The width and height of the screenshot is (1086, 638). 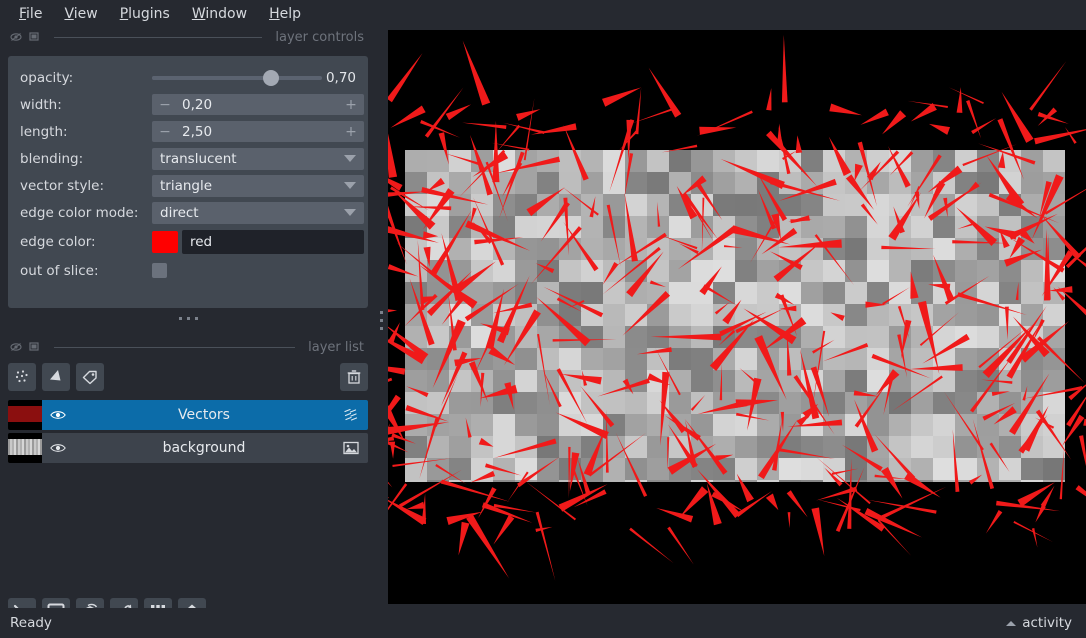 I want to click on width-spinbox: − 0,20 +, so click(x=258, y=104).